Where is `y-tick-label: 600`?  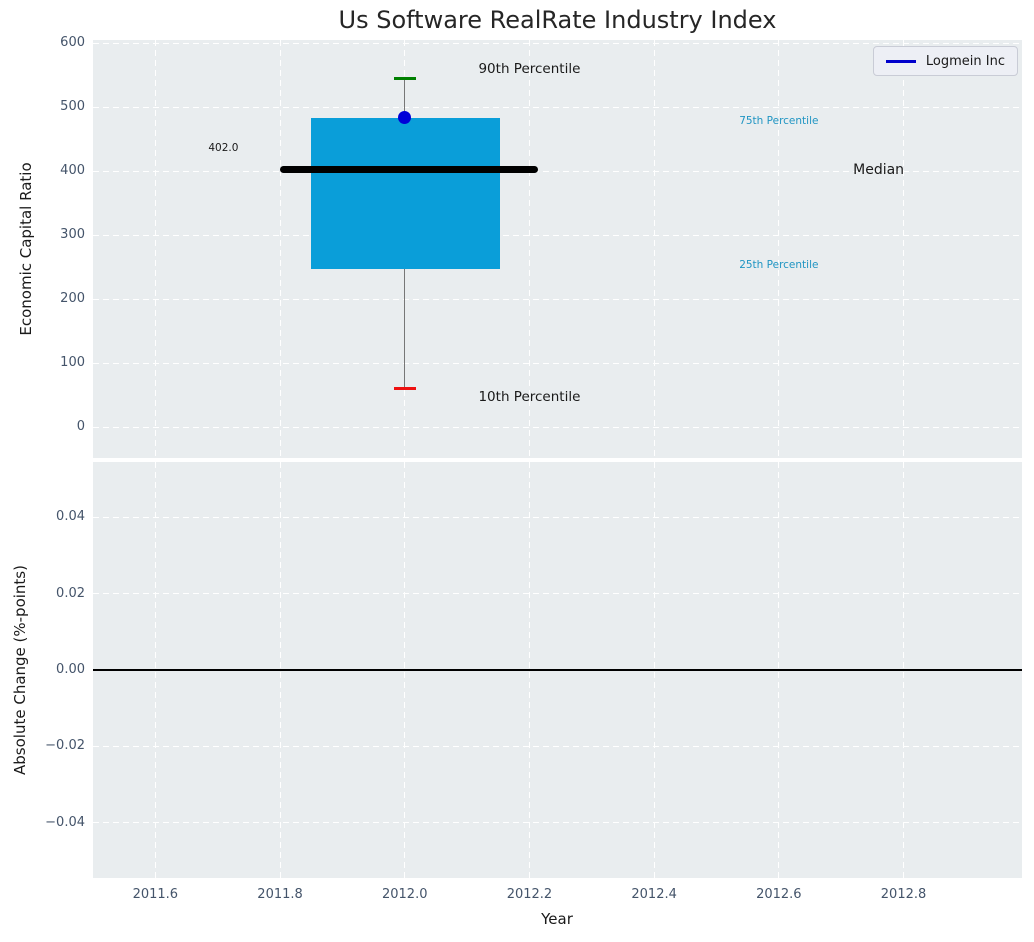 y-tick-label: 600 is located at coordinates (72, 43).